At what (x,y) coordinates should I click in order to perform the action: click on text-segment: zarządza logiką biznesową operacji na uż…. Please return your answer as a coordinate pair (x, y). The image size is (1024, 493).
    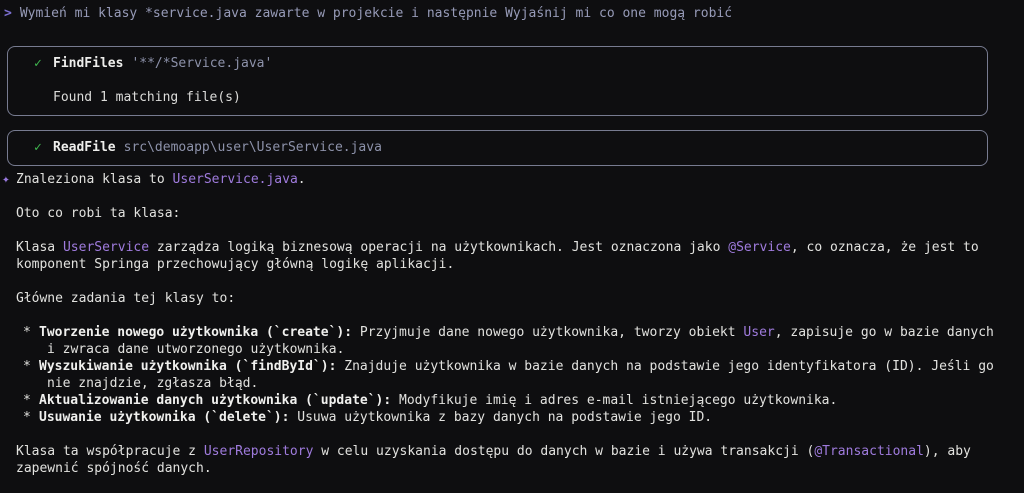
    Looking at the image, I should click on (439, 247).